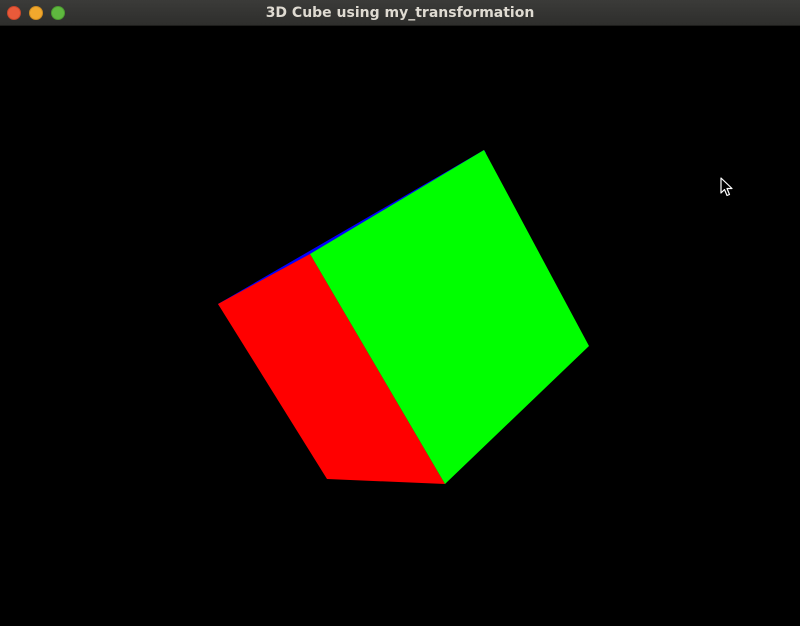  I want to click on window-title: 3D Cube using my_transformation, so click(400, 13).